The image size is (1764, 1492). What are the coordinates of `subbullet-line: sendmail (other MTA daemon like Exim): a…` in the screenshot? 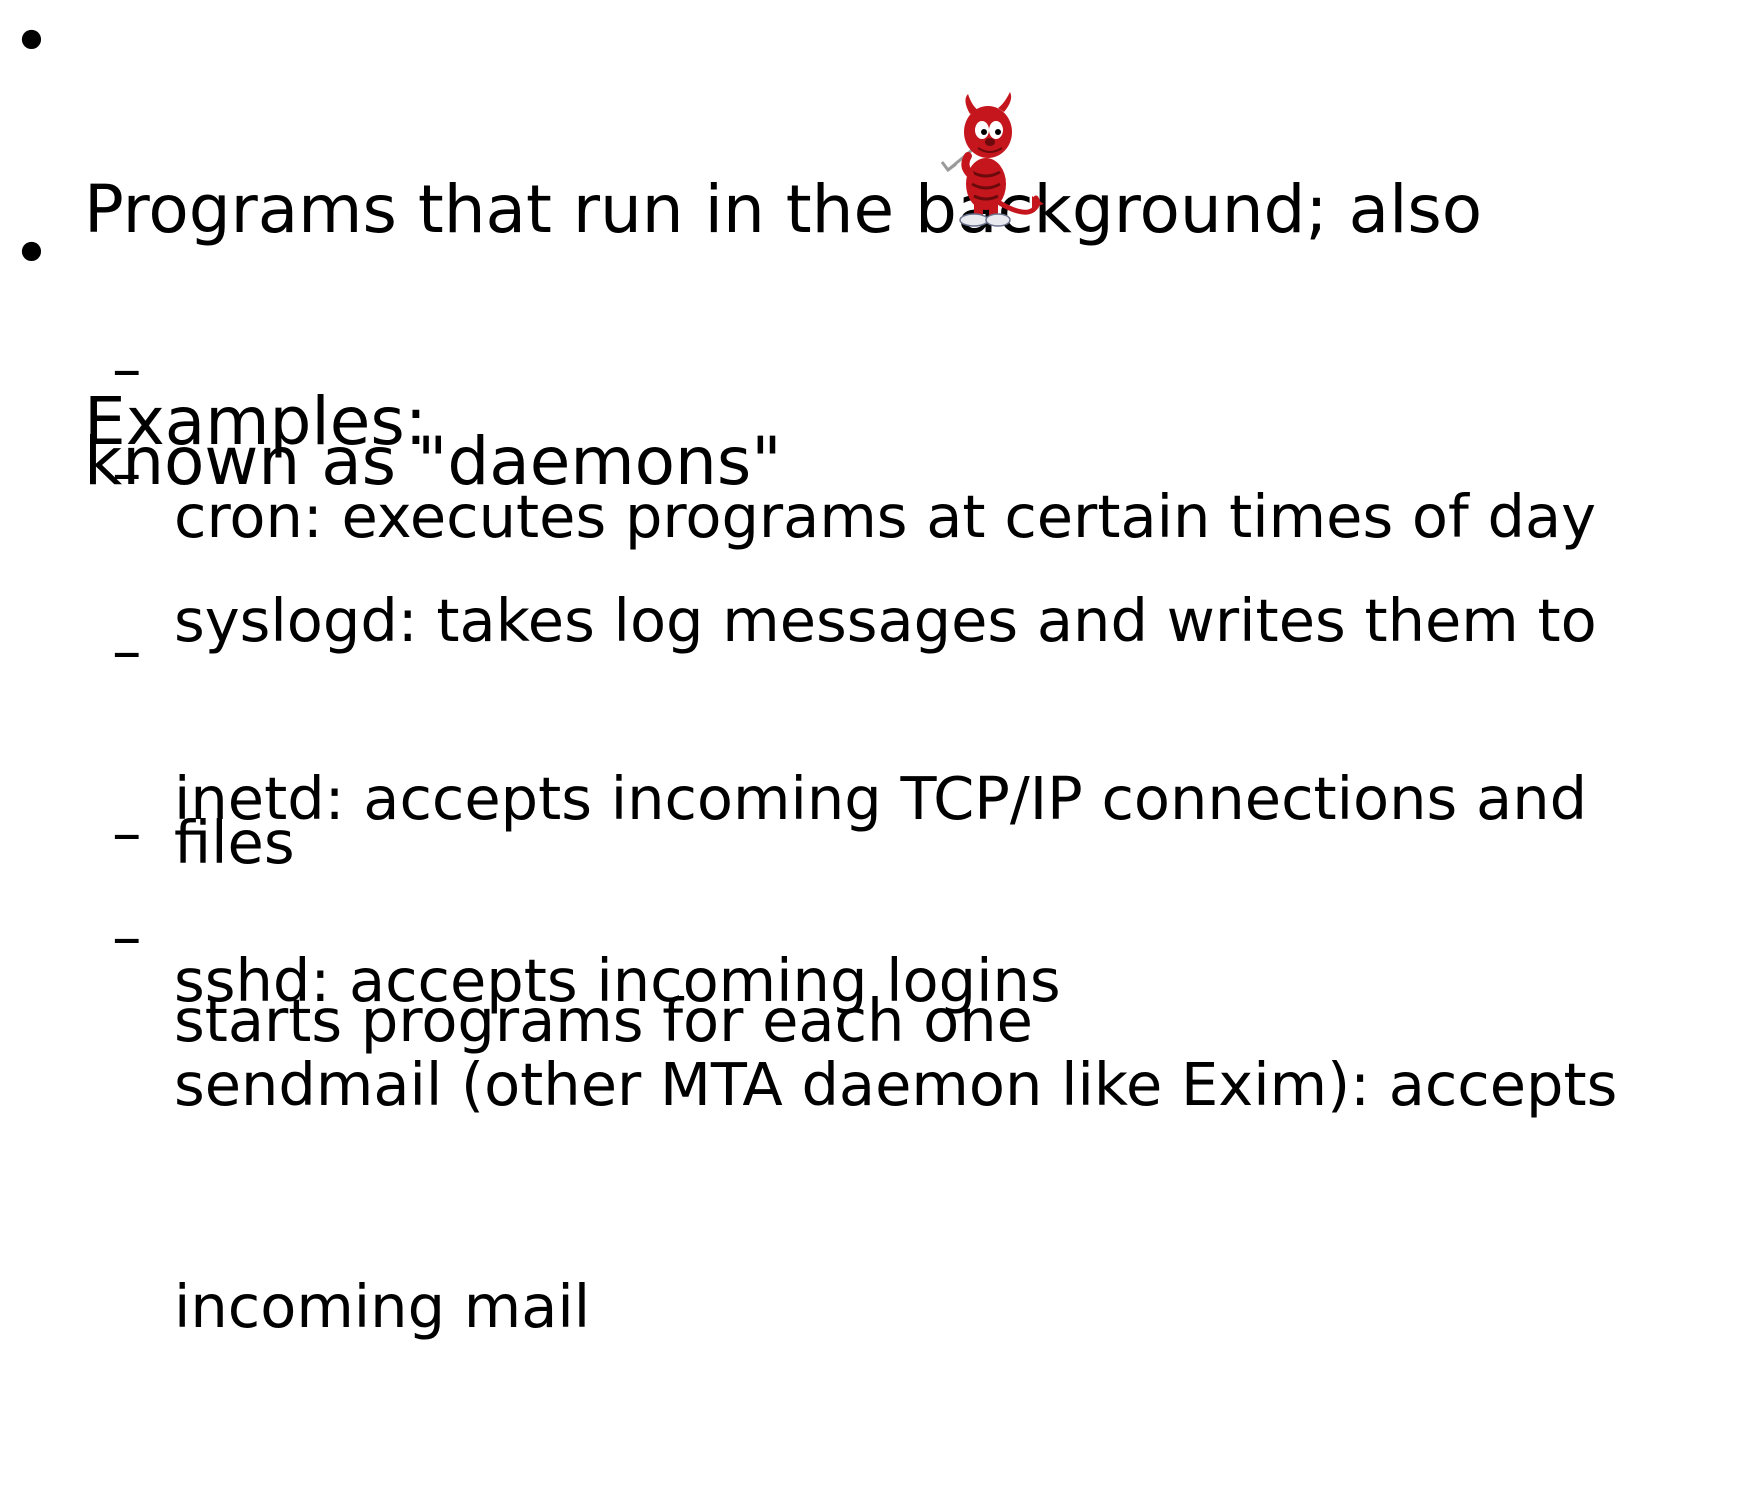 It's located at (896, 1084).